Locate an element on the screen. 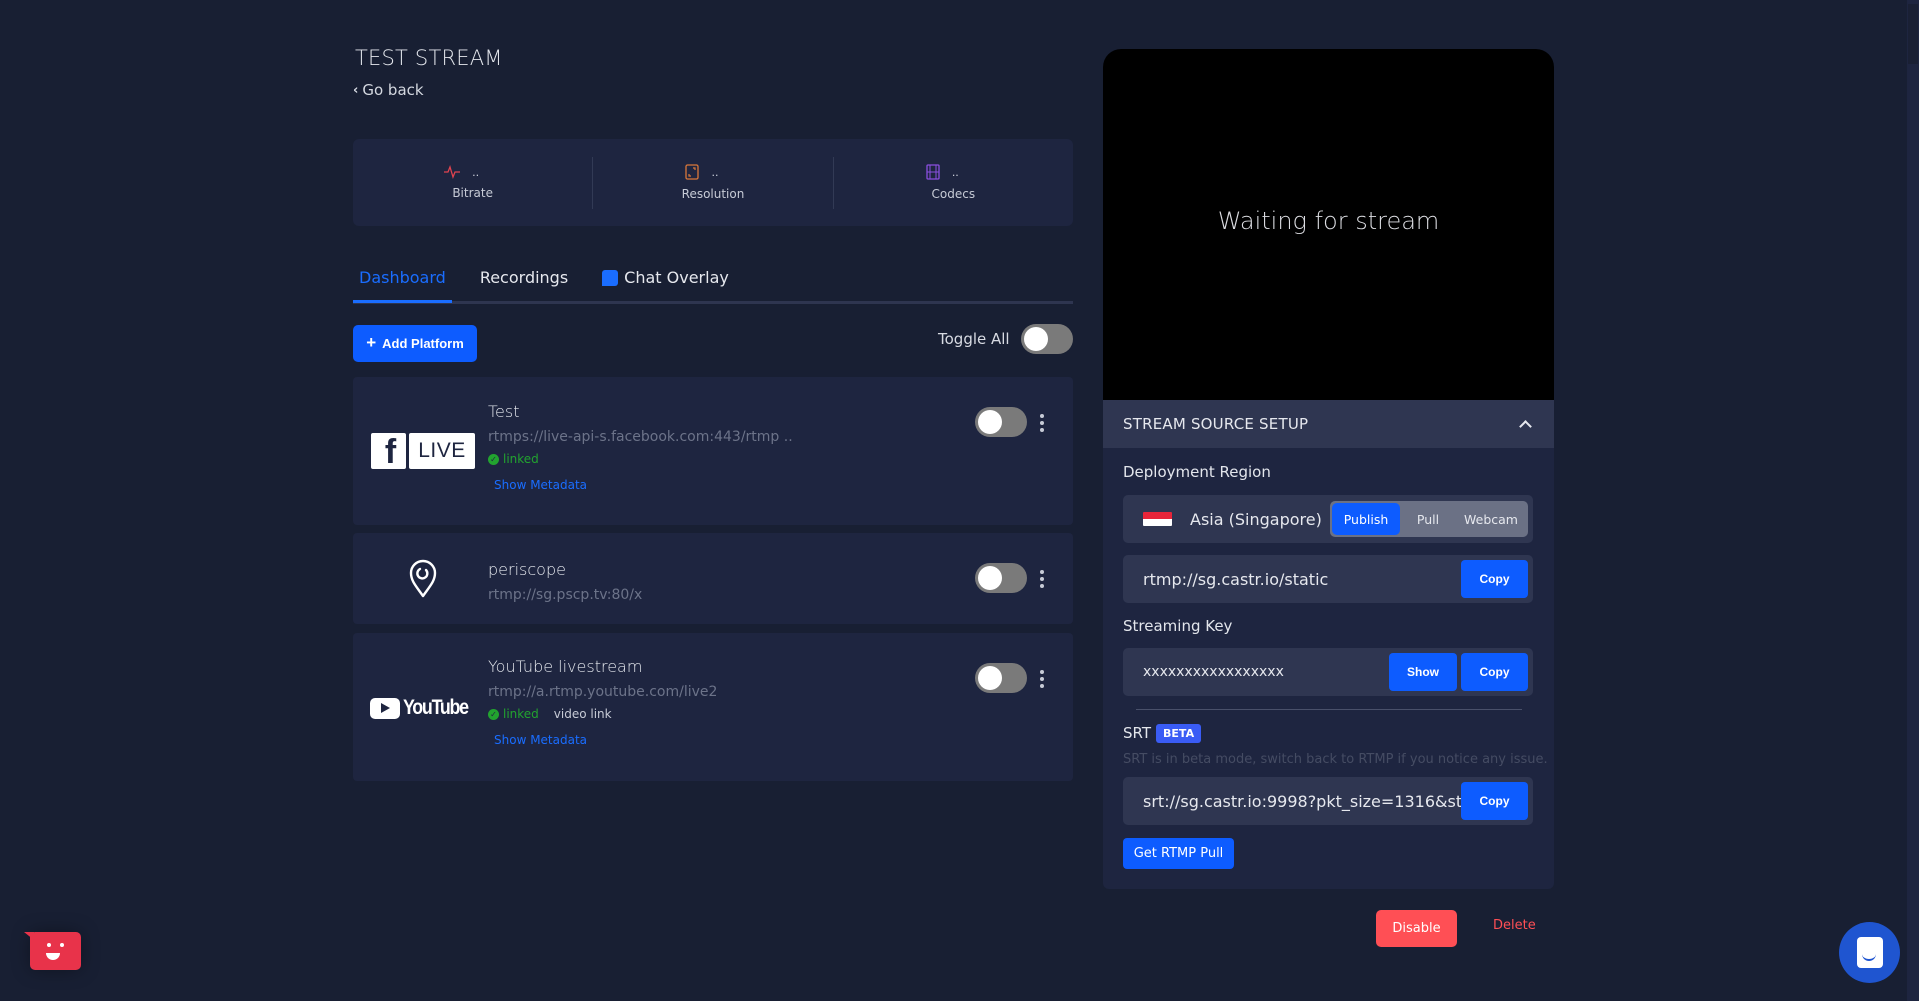 The width and height of the screenshot is (1919, 1001). video-link: video link is located at coordinates (583, 714).